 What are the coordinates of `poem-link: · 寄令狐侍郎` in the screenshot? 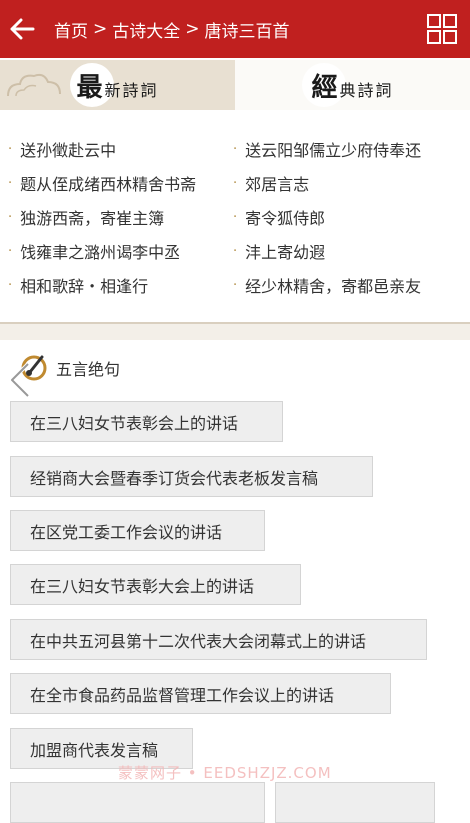 It's located at (279, 217).